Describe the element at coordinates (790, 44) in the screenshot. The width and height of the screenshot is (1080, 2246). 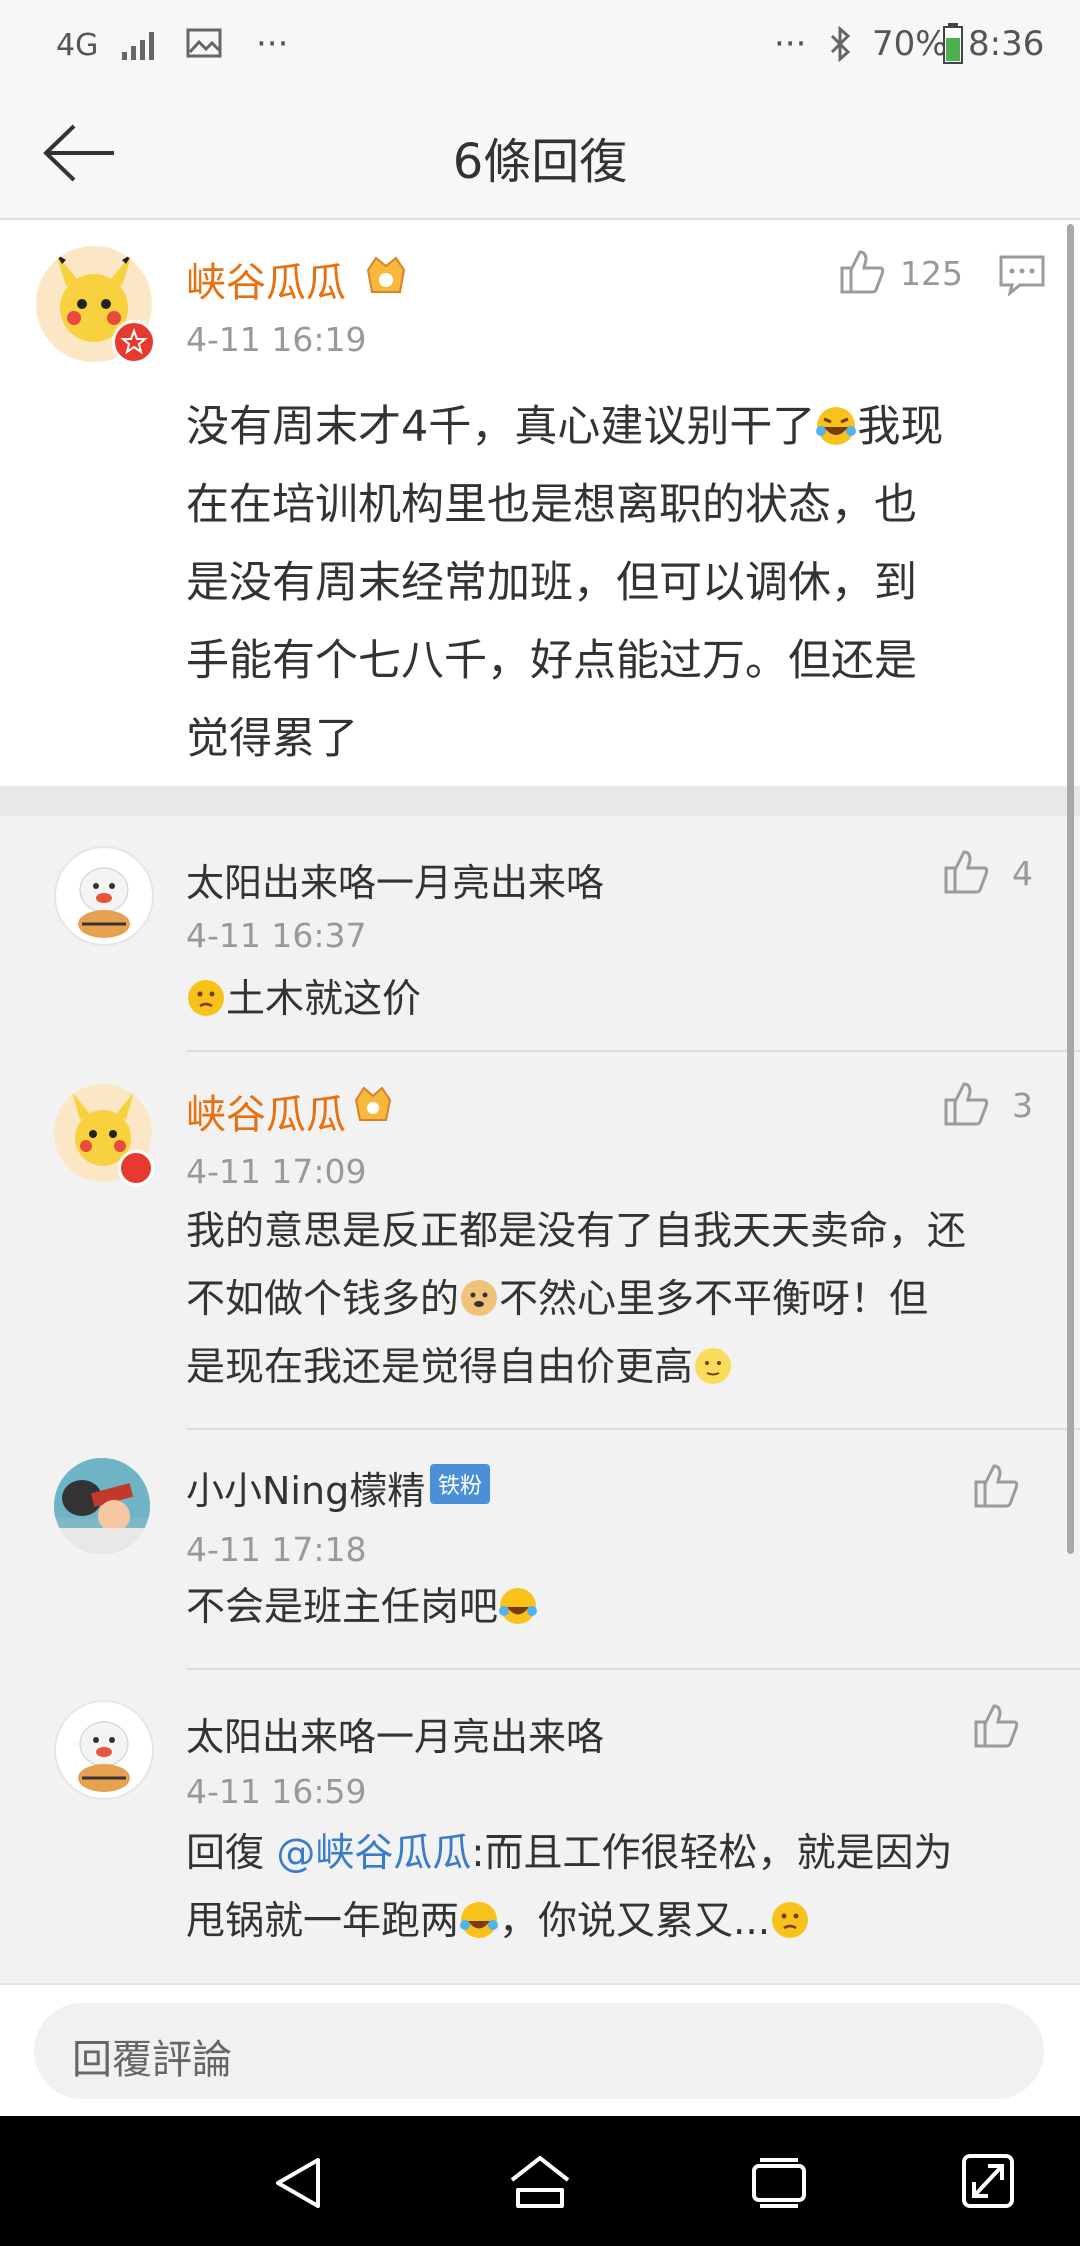
I see `more-status-right-icon: ···` at that location.